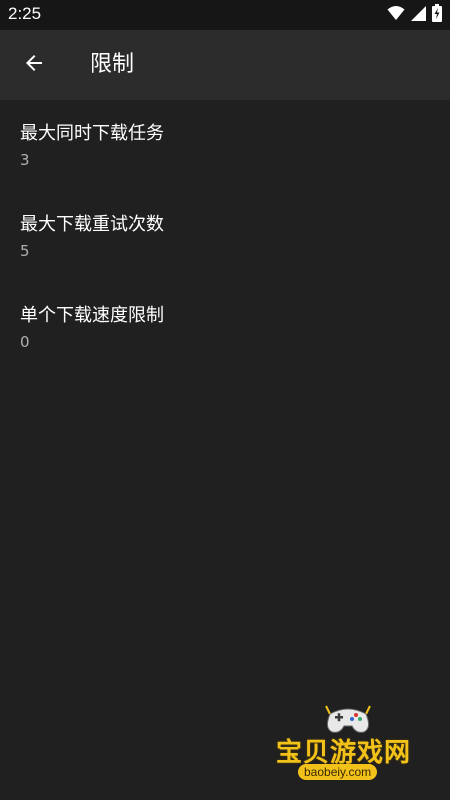  I want to click on battery-charging-icon, so click(437, 15).